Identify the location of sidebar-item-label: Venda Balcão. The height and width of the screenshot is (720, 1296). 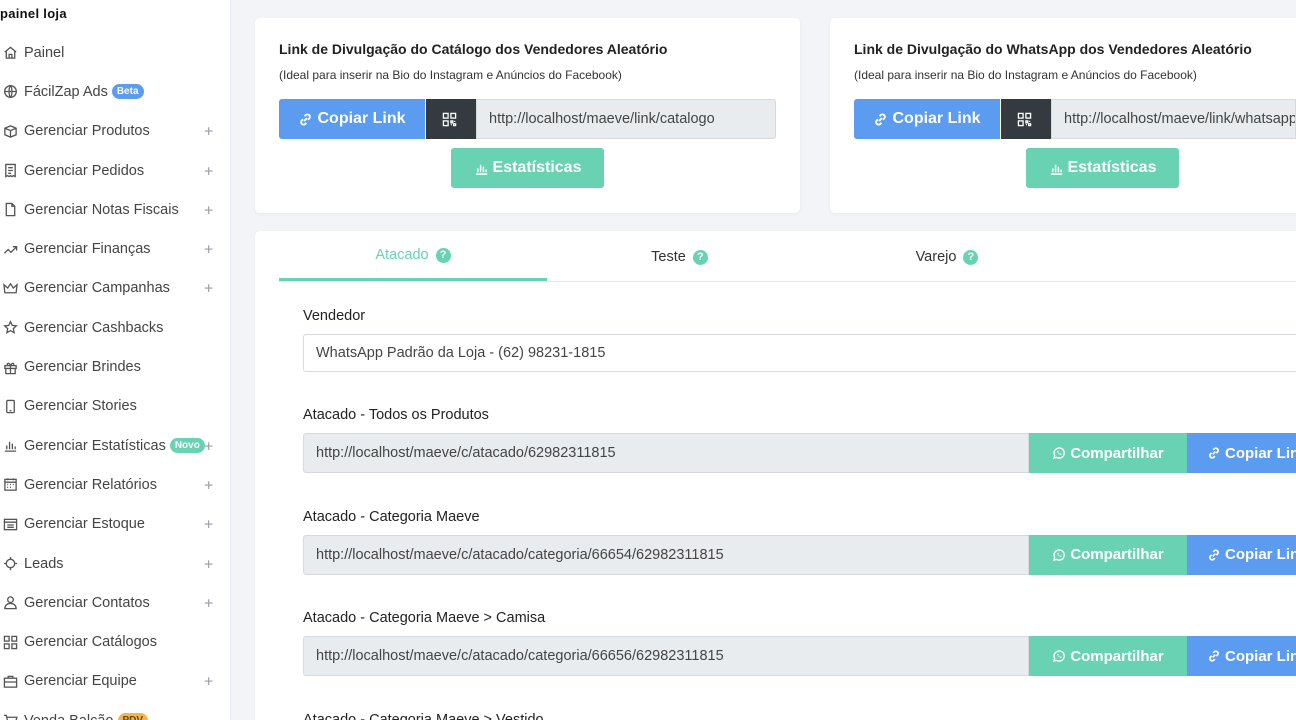
(69, 716).